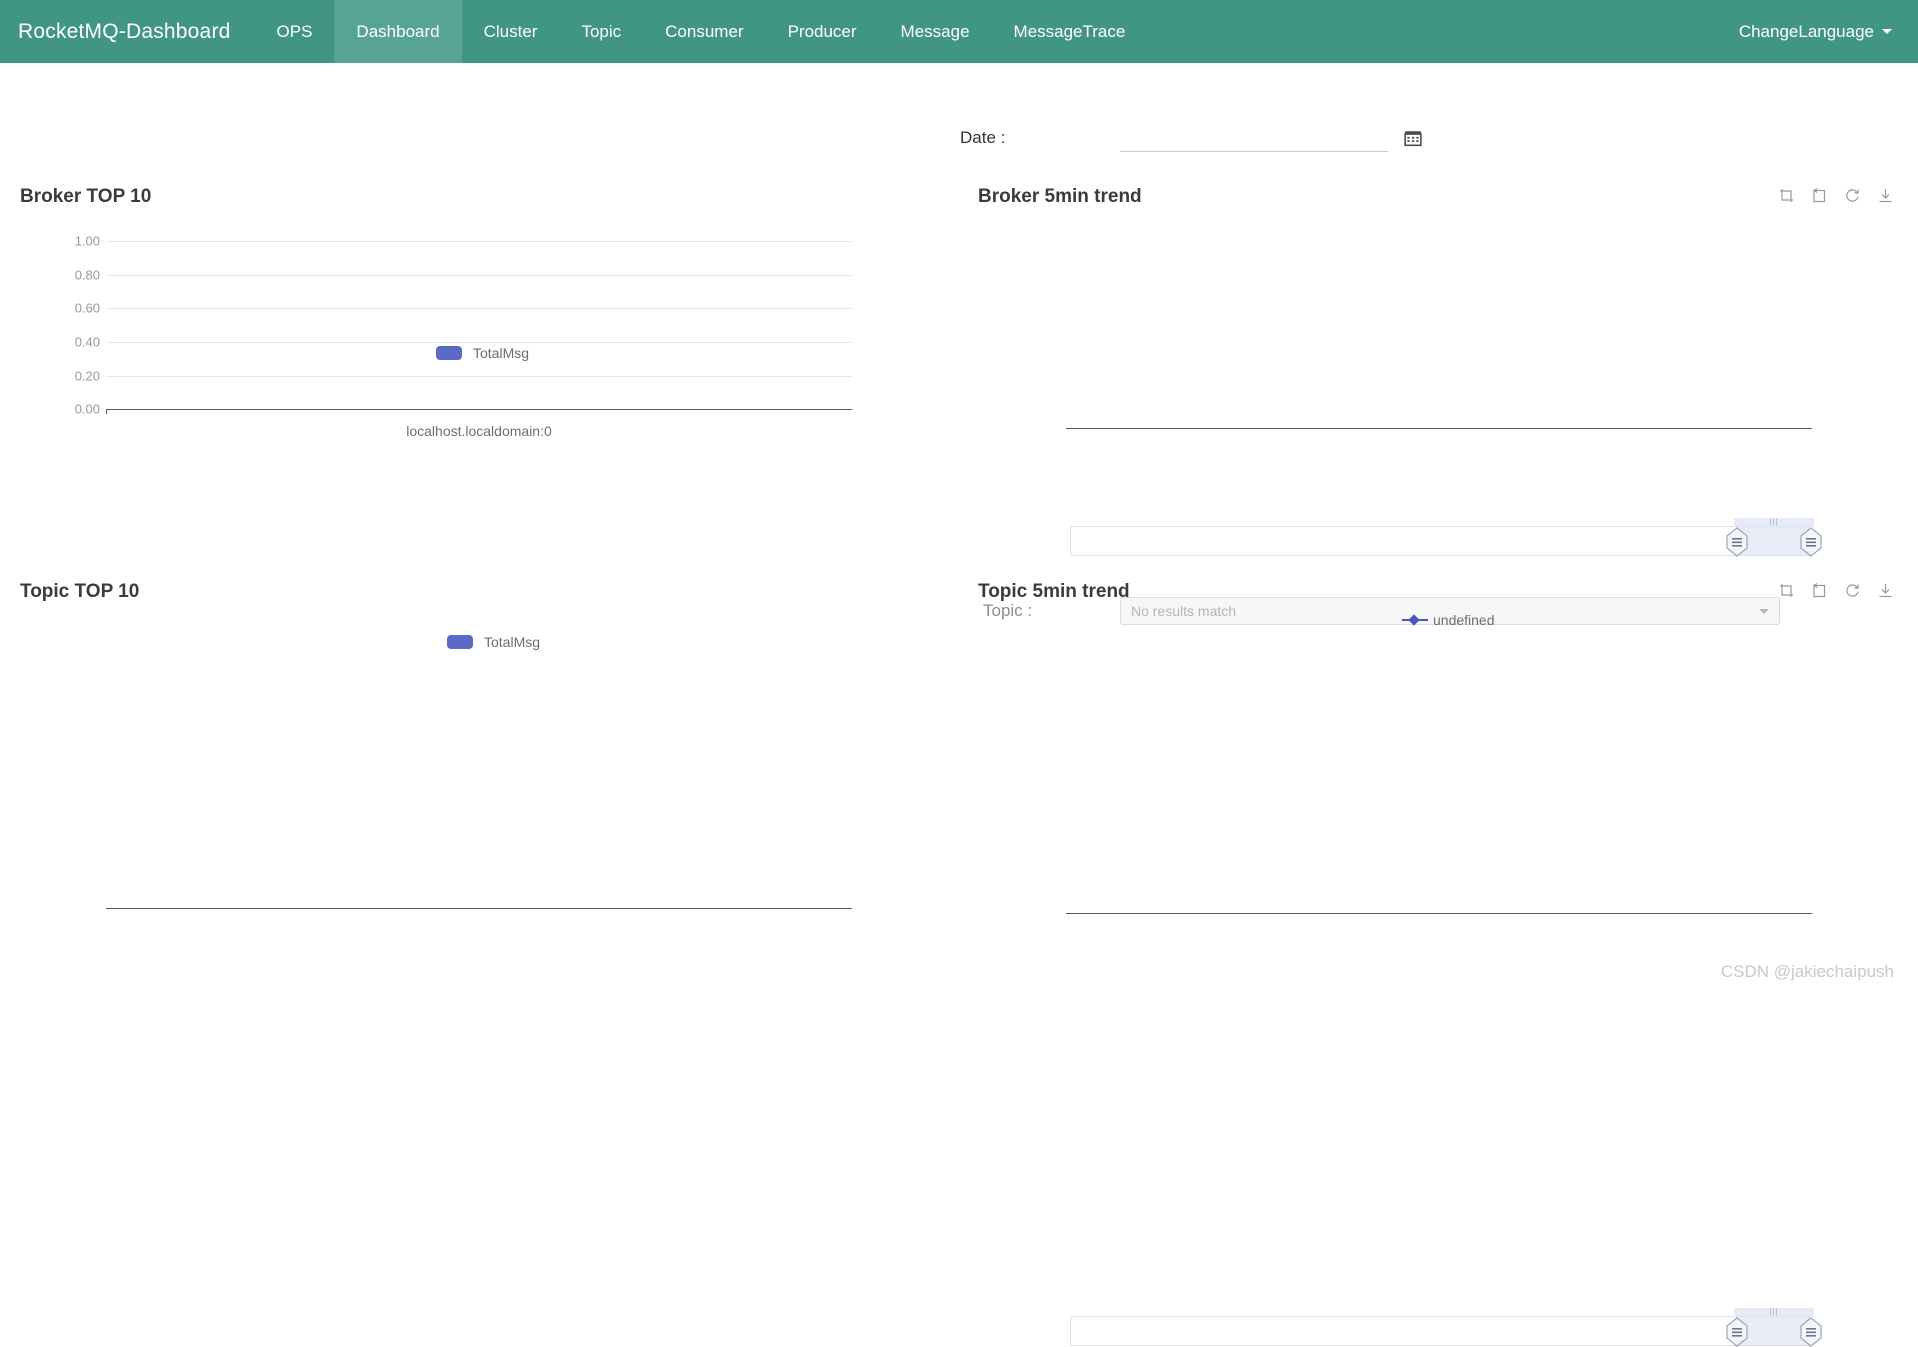  I want to click on y-tick-2: 0.40, so click(87, 342).